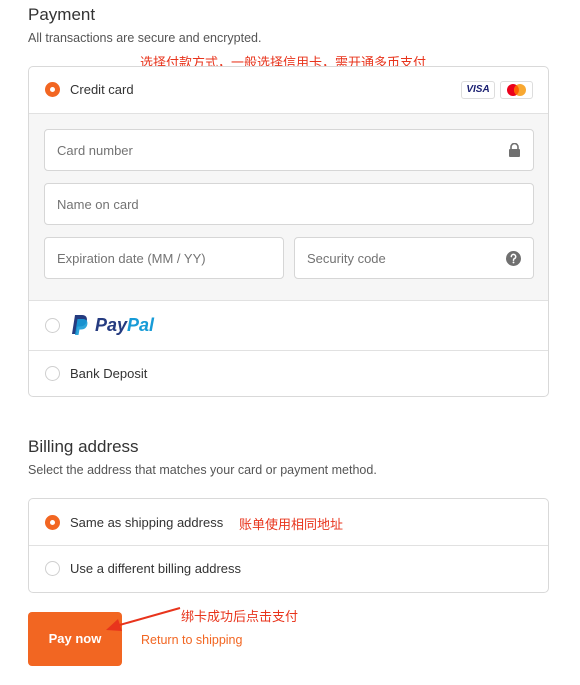  What do you see at coordinates (288, 113) in the screenshot?
I see `divider` at bounding box center [288, 113].